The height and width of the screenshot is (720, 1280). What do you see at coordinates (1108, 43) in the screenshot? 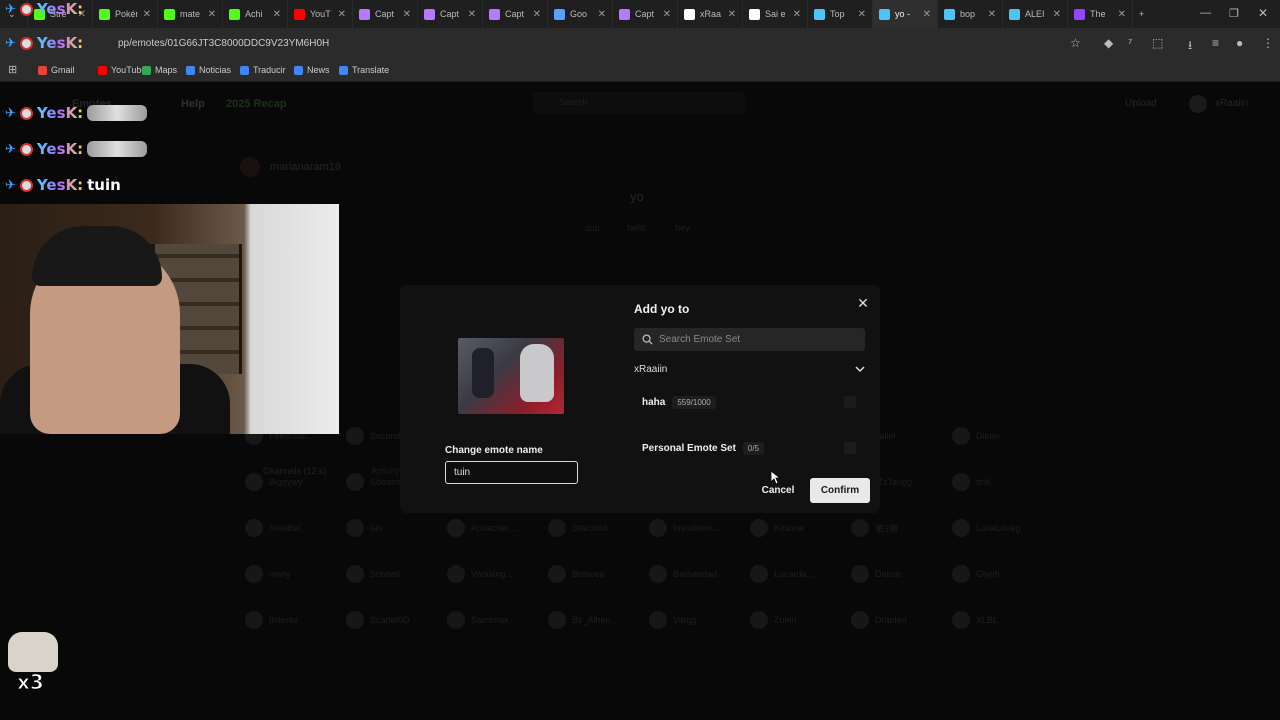
I see `extension-icon: ◆` at bounding box center [1108, 43].